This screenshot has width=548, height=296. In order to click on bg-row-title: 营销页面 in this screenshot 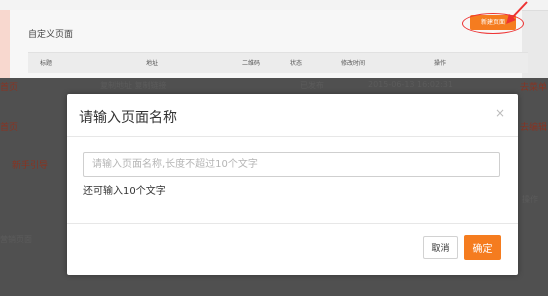, I will do `click(16, 239)`.